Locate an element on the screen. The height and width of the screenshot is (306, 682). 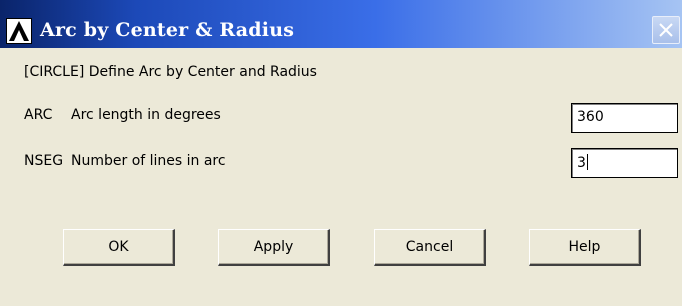
close-button is located at coordinates (666, 30).